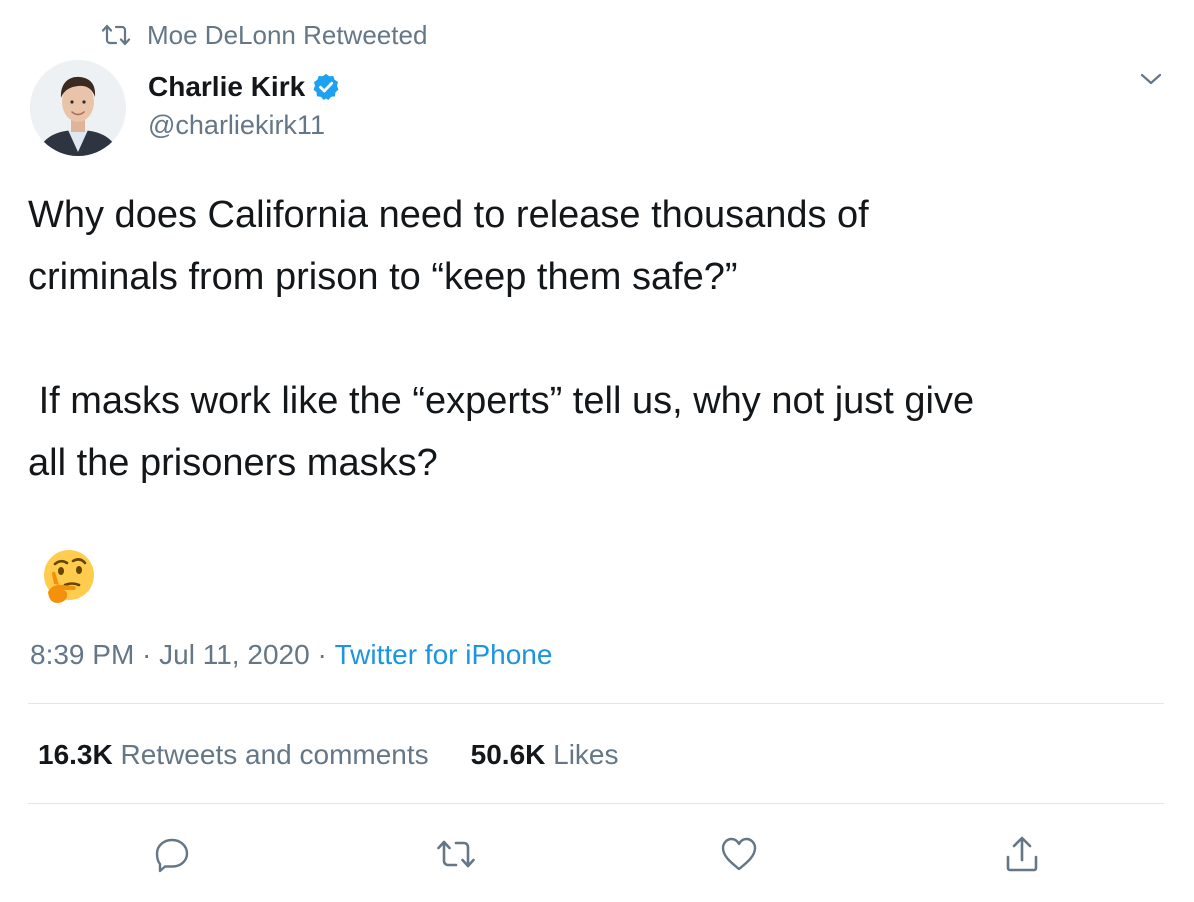 This screenshot has width=1194, height=902. Describe the element at coordinates (1151, 79) in the screenshot. I see `chevron-down-icon` at that location.